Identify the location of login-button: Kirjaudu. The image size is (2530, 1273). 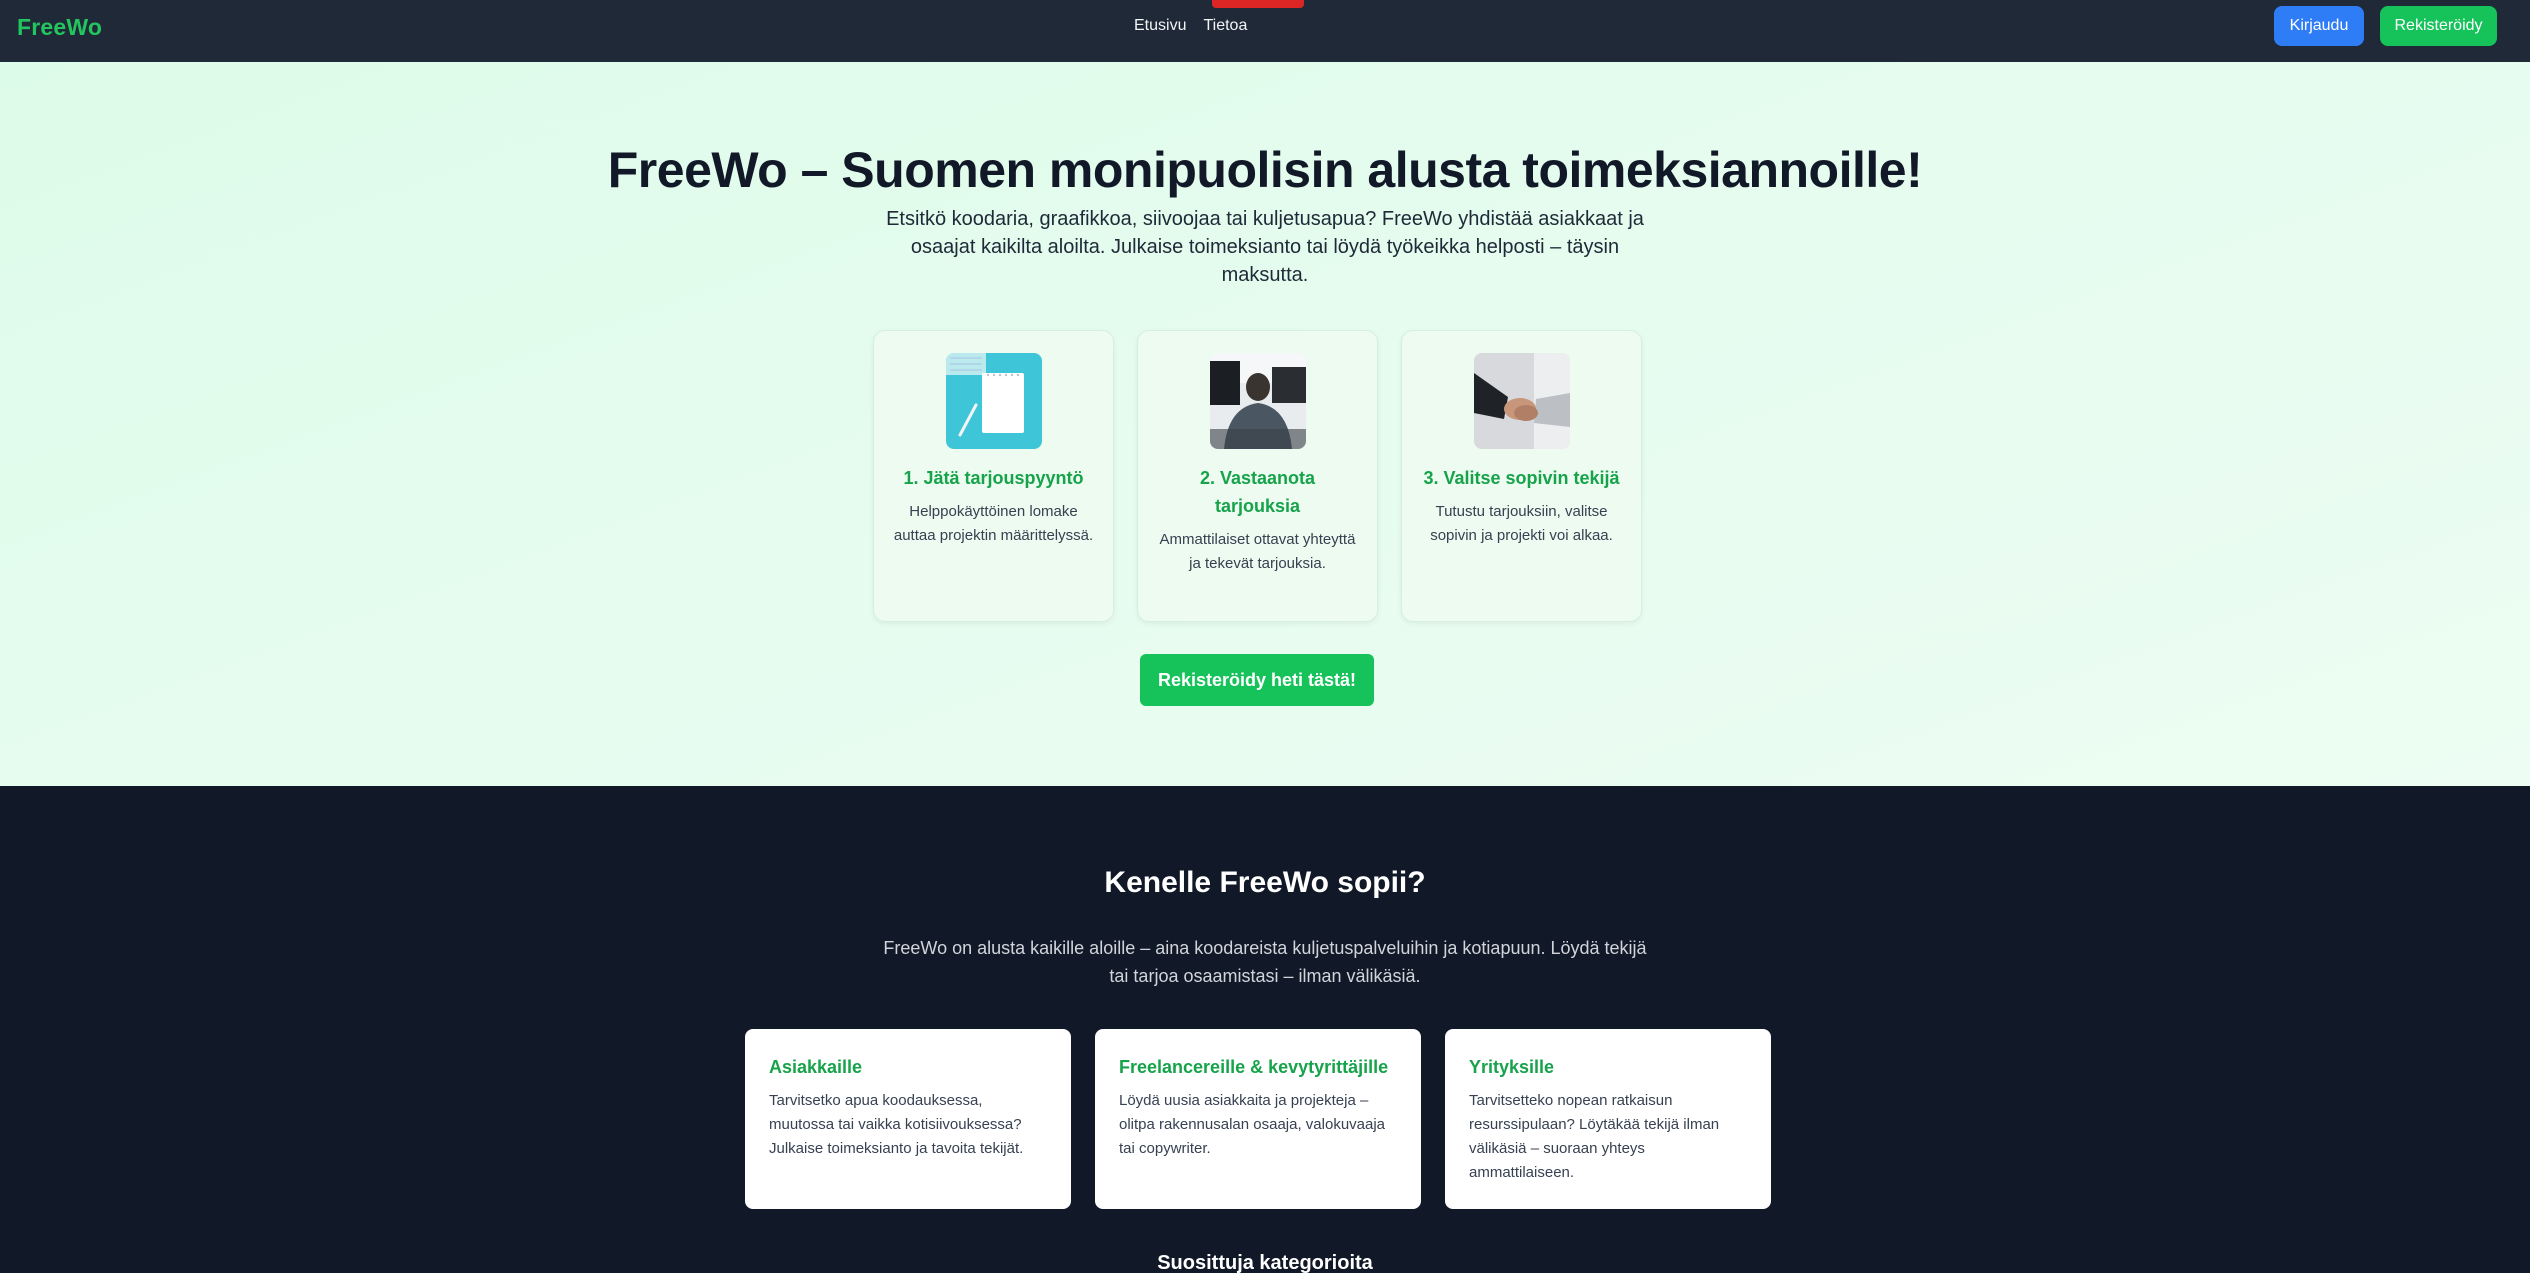
(2319, 26).